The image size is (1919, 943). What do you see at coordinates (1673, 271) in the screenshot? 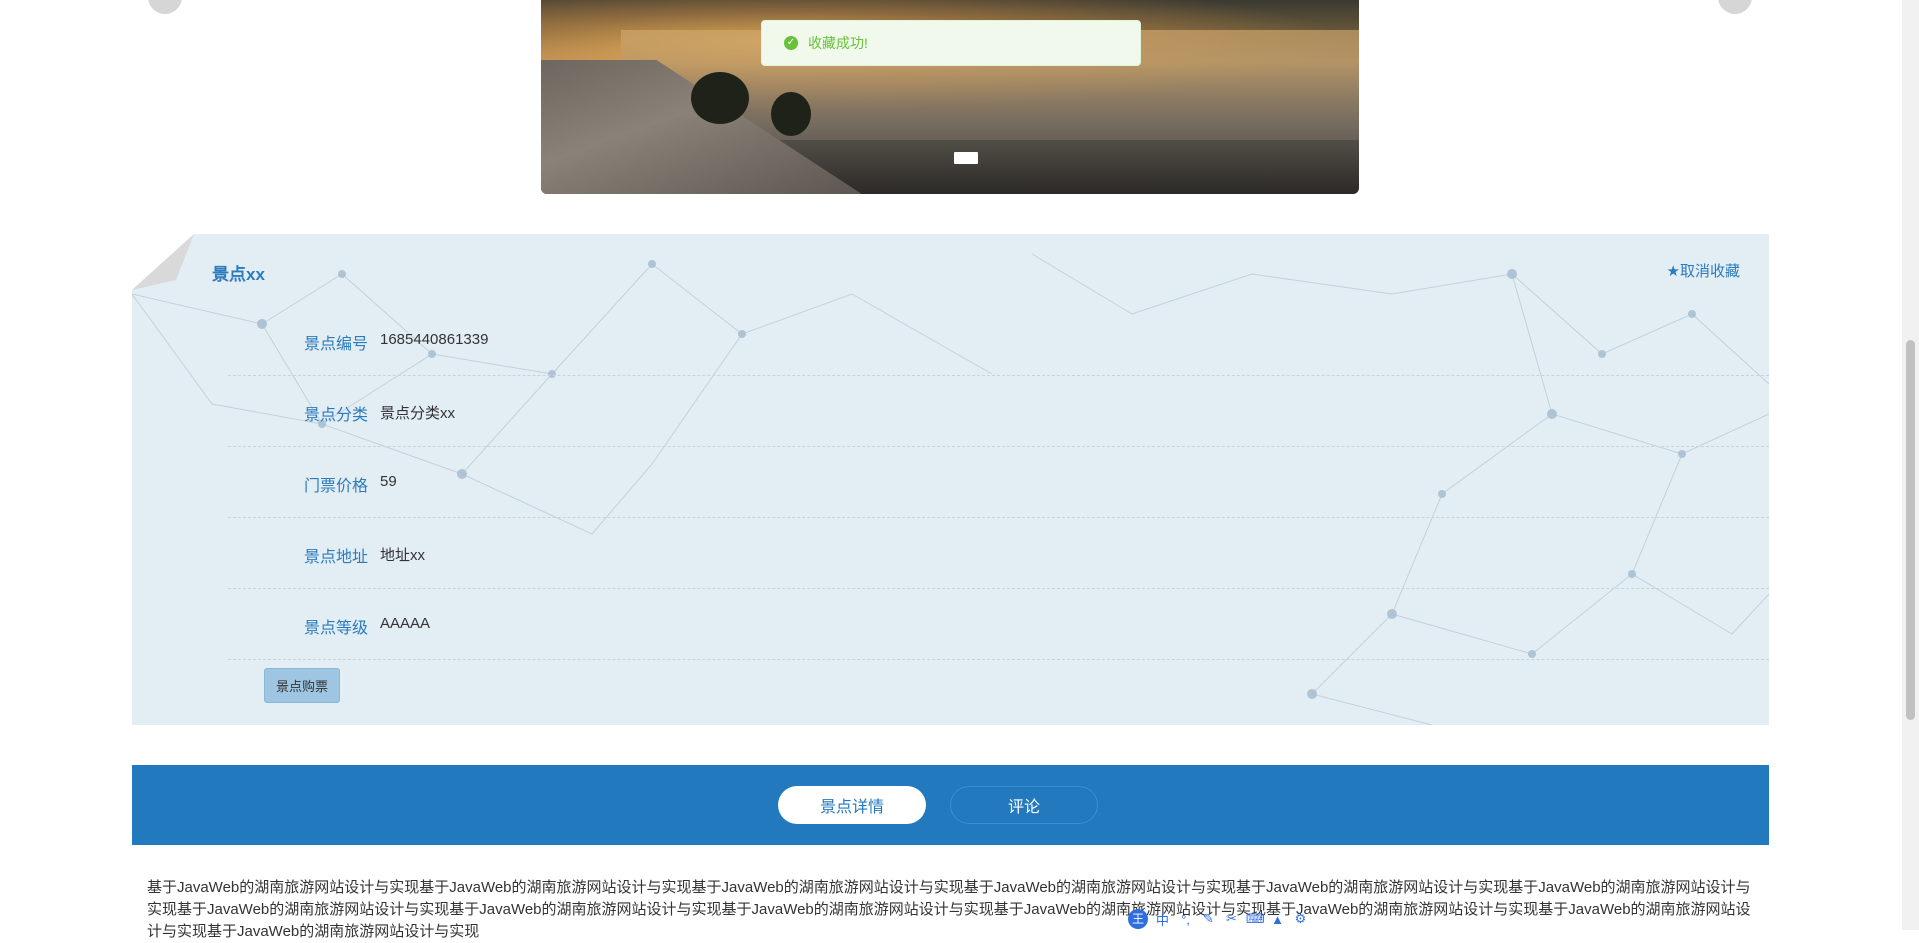
I see `star-icon: ★` at bounding box center [1673, 271].